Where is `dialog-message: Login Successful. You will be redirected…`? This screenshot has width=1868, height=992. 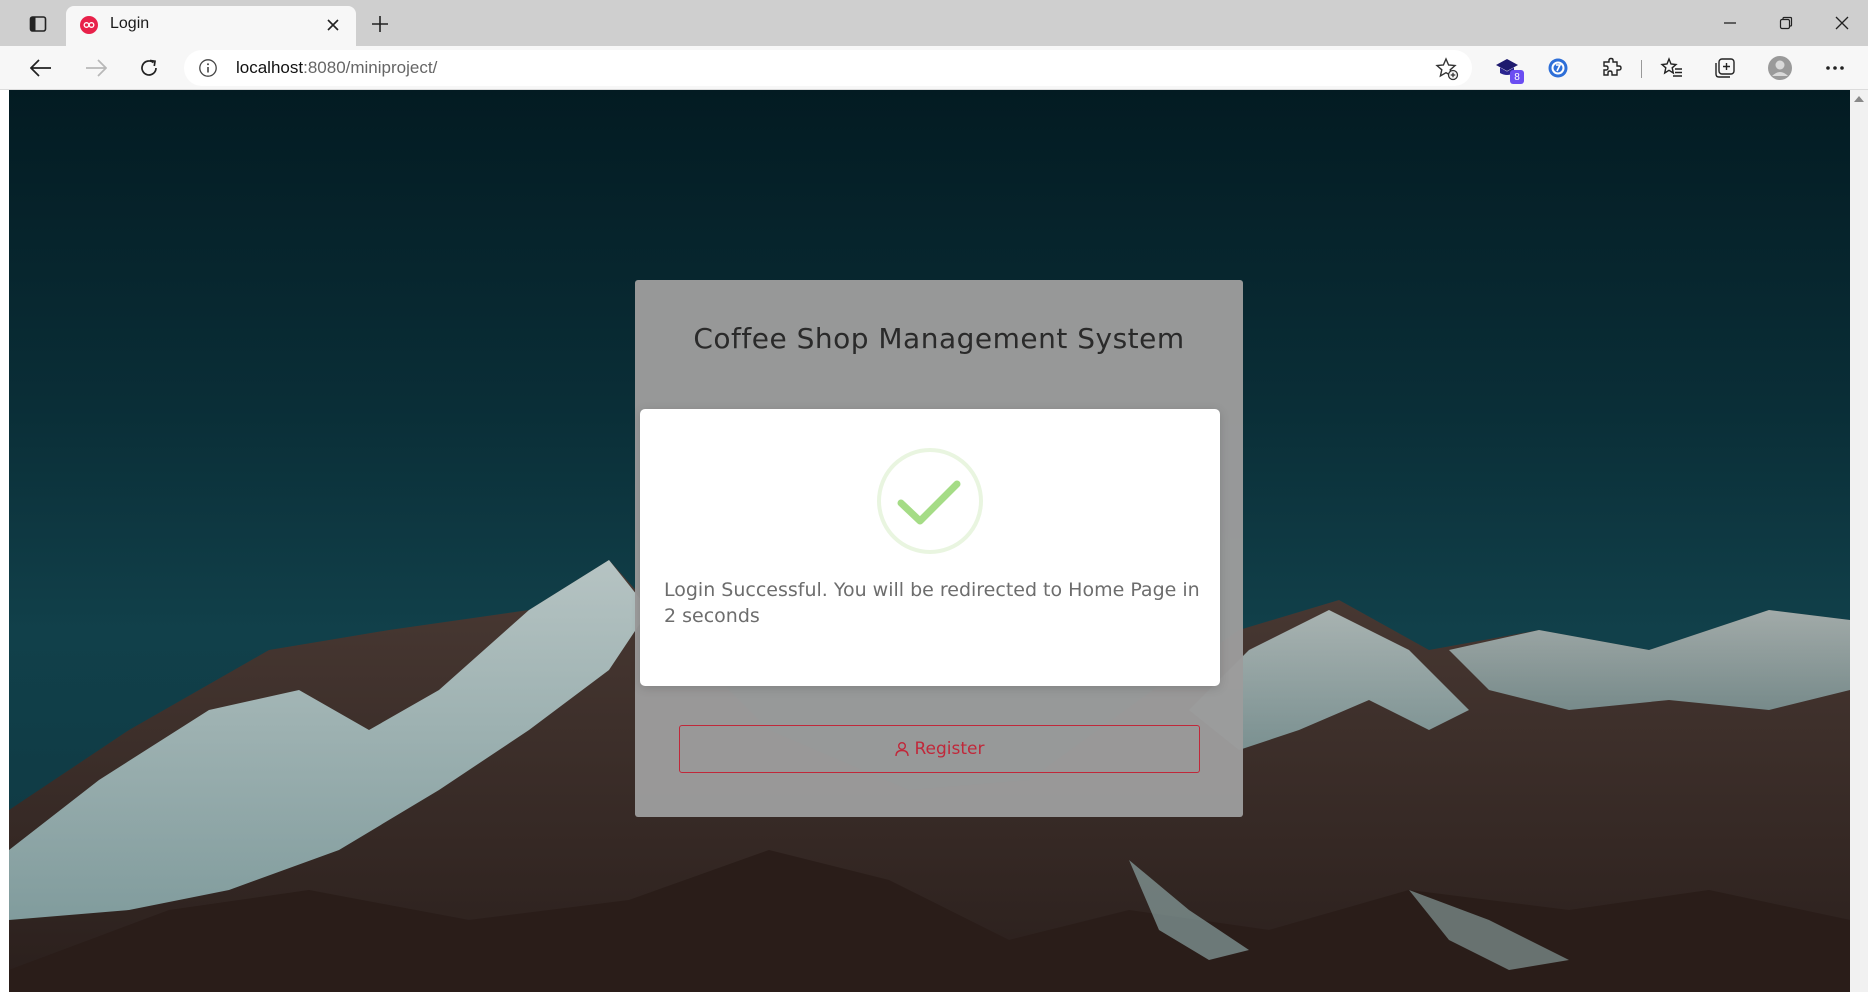
dialog-message: Login Successful. You will be redirected… is located at coordinates (932, 603).